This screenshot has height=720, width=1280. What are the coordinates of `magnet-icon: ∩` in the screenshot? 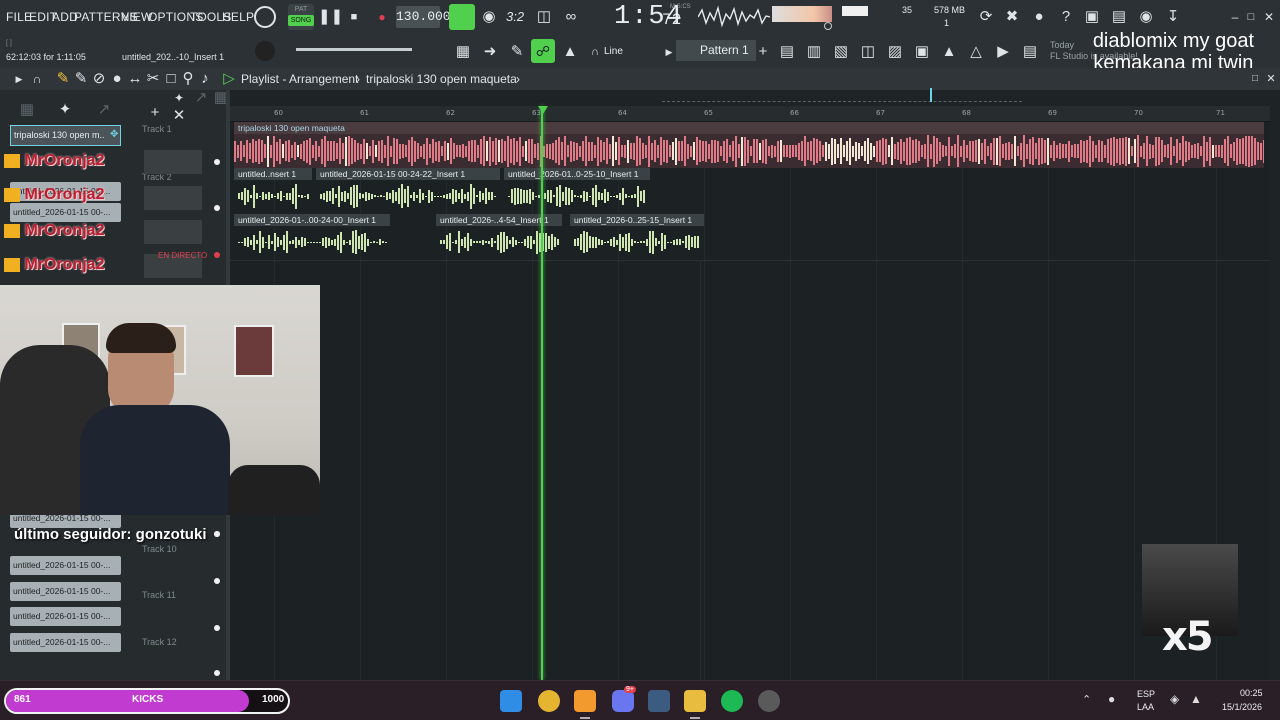 It's located at (595, 52).